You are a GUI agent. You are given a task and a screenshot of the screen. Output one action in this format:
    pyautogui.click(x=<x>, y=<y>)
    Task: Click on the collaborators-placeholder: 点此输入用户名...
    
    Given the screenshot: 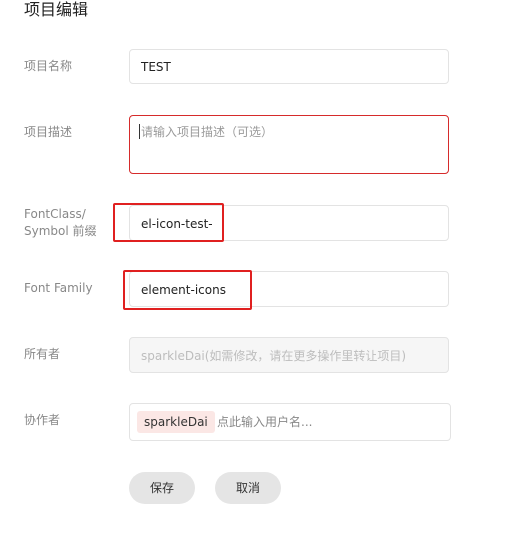 What is the action you would take?
    pyautogui.click(x=265, y=422)
    